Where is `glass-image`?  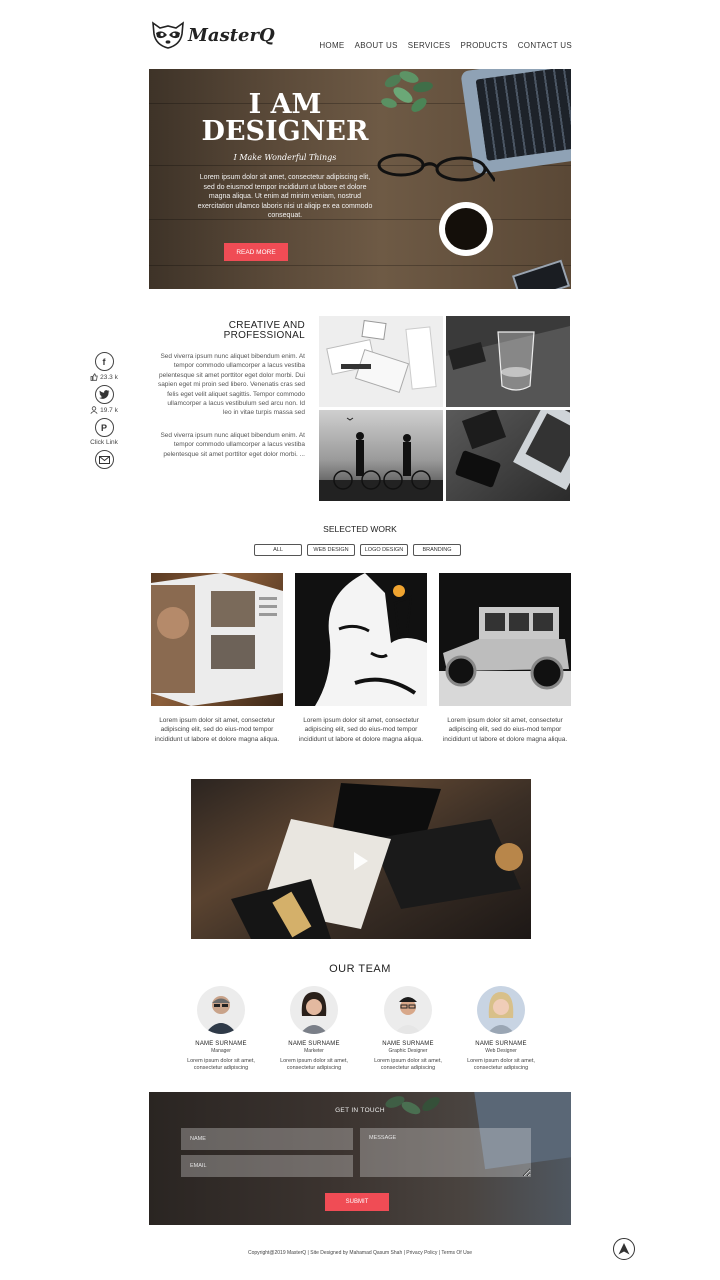 glass-image is located at coordinates (508, 361).